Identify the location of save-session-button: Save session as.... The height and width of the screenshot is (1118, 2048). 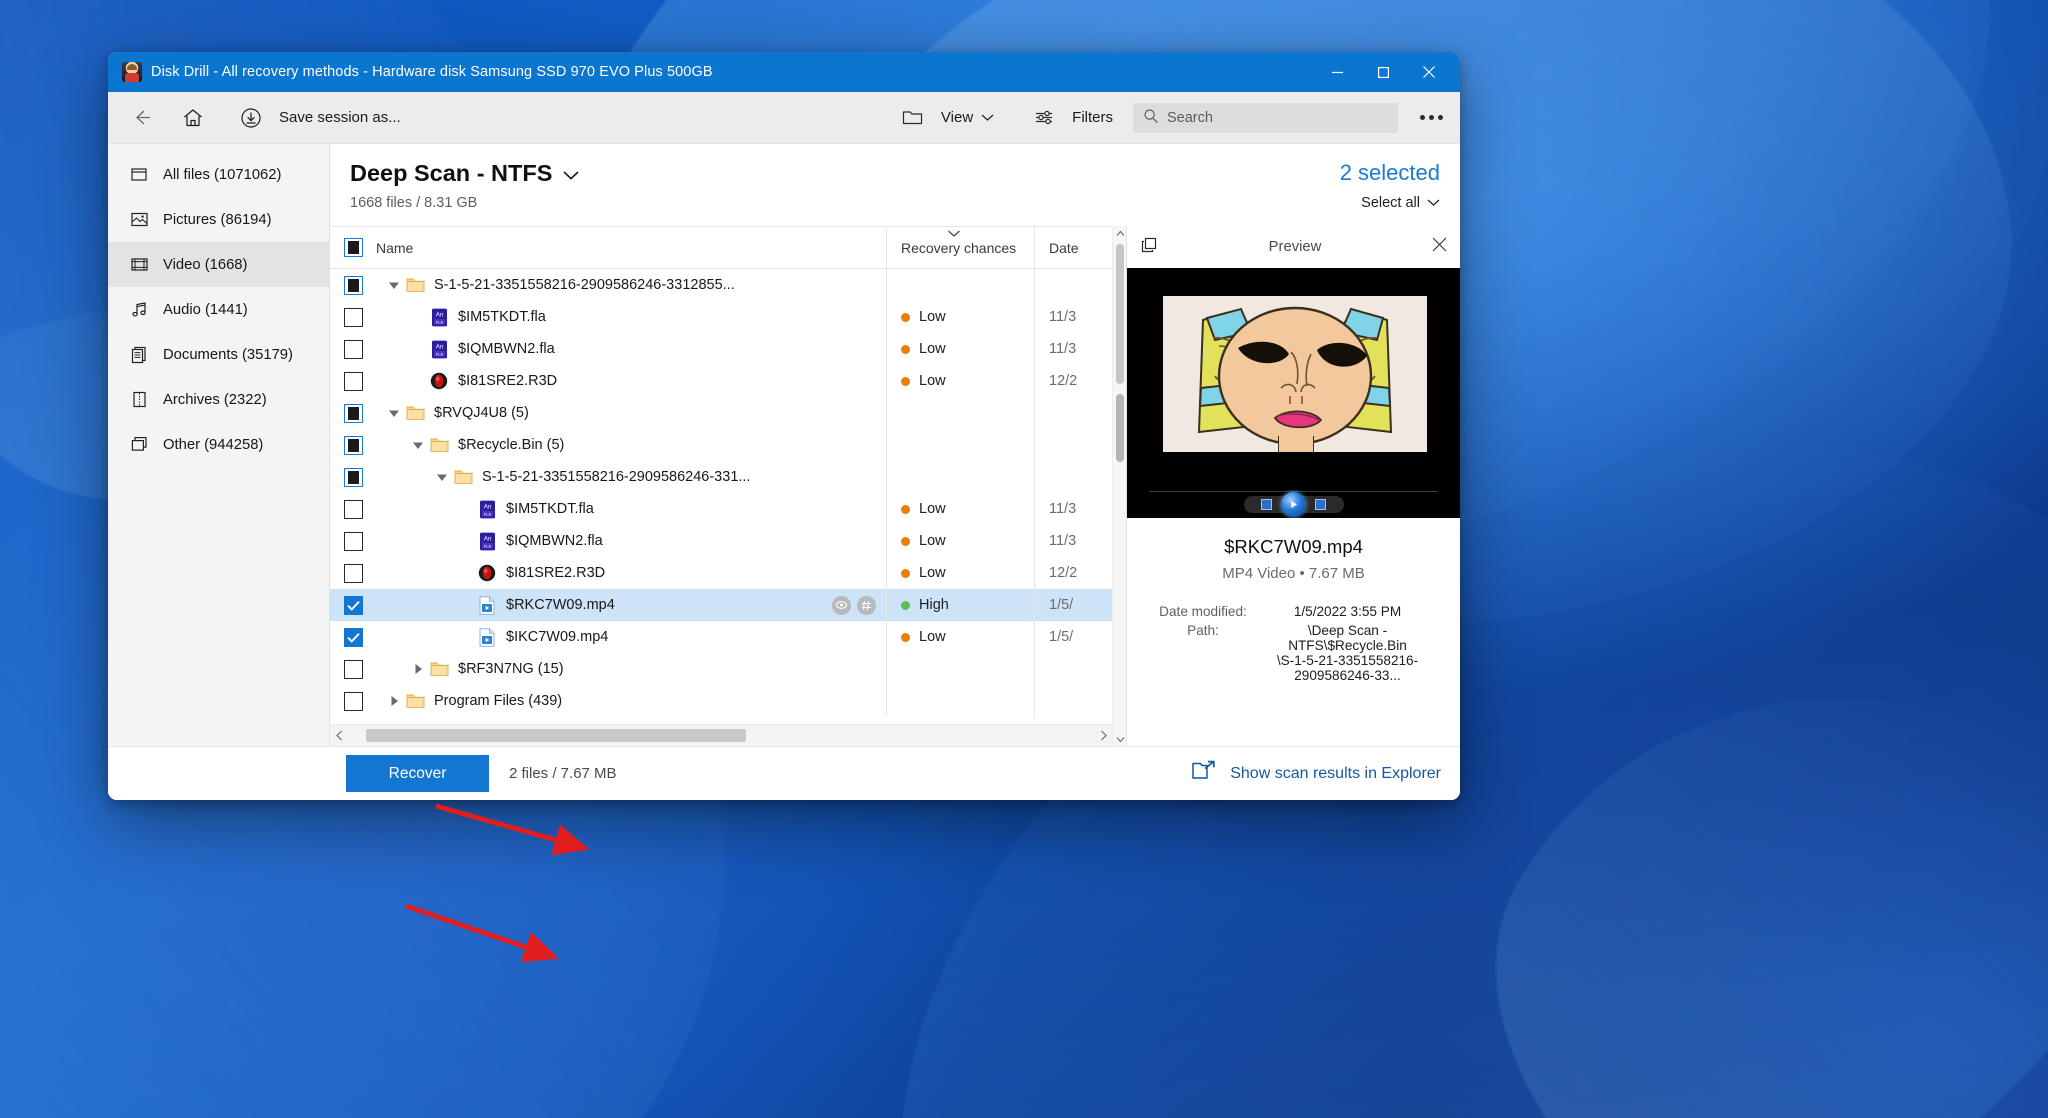
(316, 118).